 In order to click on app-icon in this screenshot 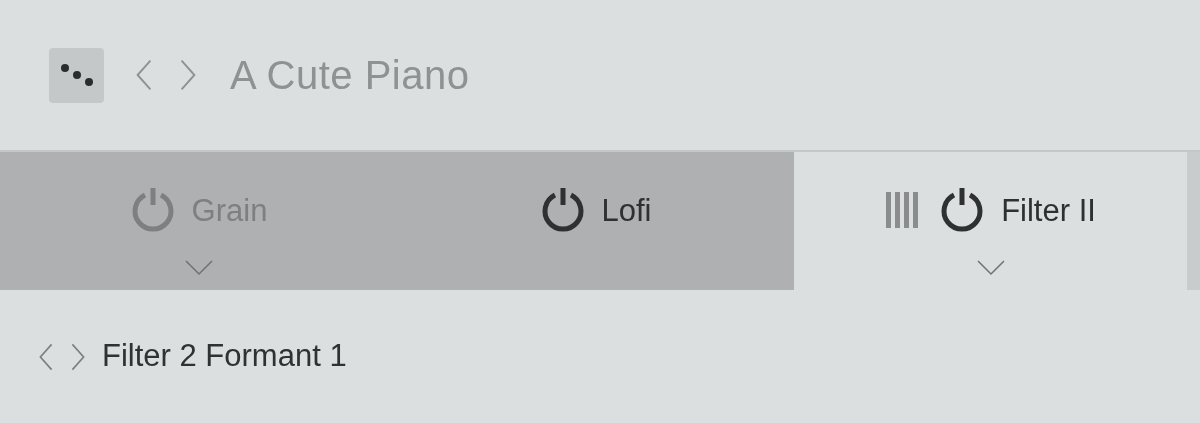, I will do `click(76, 75)`.